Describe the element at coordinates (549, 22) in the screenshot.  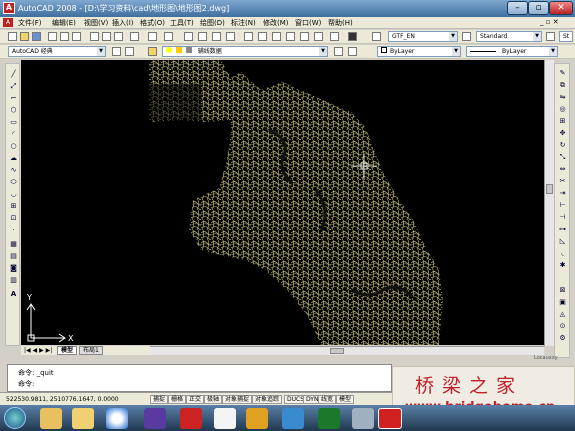
I see `doc-window-controls: _ ▫ ✕` at that location.